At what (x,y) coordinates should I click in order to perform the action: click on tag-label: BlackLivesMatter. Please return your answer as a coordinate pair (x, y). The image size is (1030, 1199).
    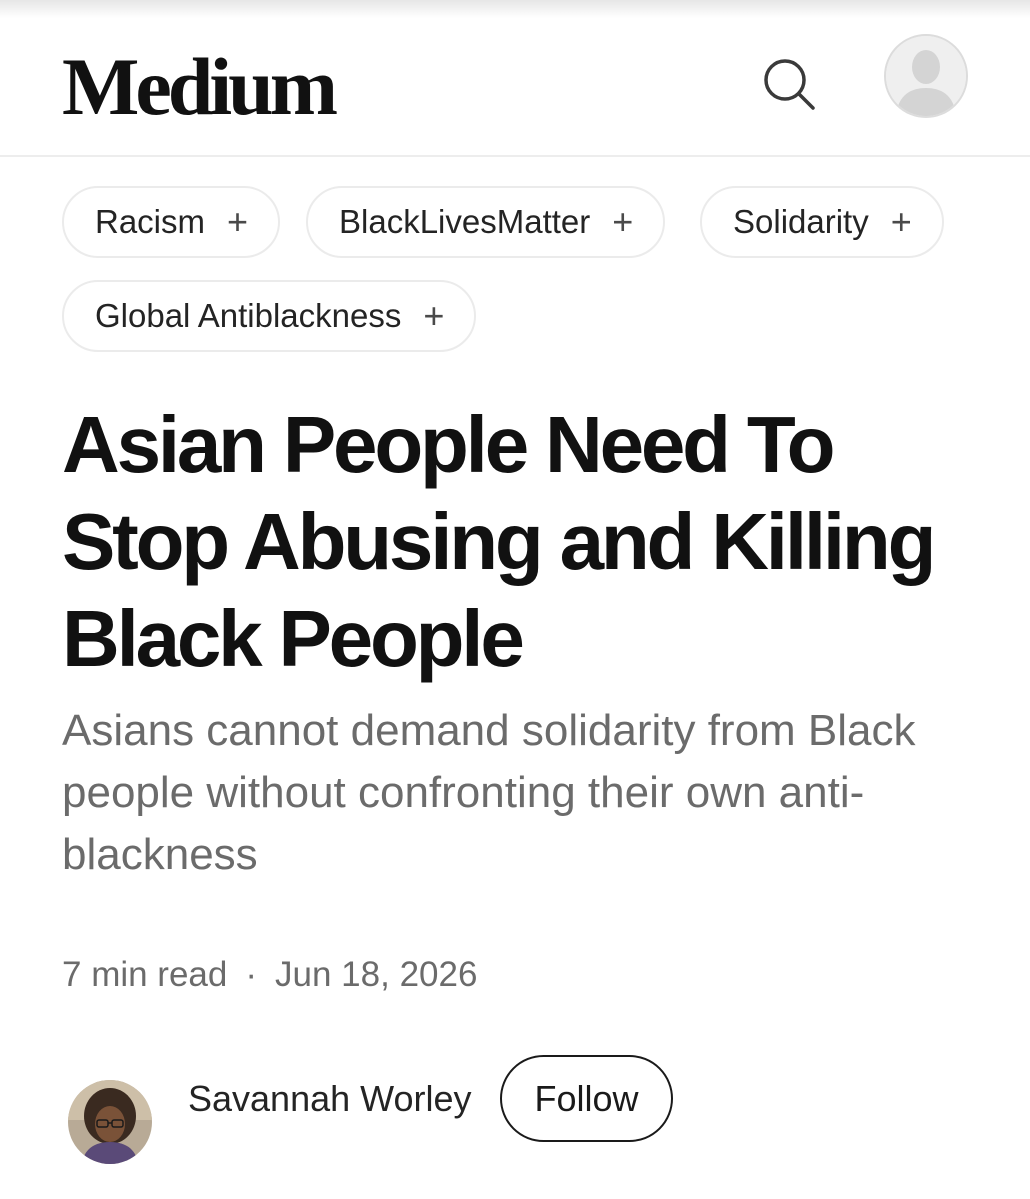
    Looking at the image, I should click on (465, 221).